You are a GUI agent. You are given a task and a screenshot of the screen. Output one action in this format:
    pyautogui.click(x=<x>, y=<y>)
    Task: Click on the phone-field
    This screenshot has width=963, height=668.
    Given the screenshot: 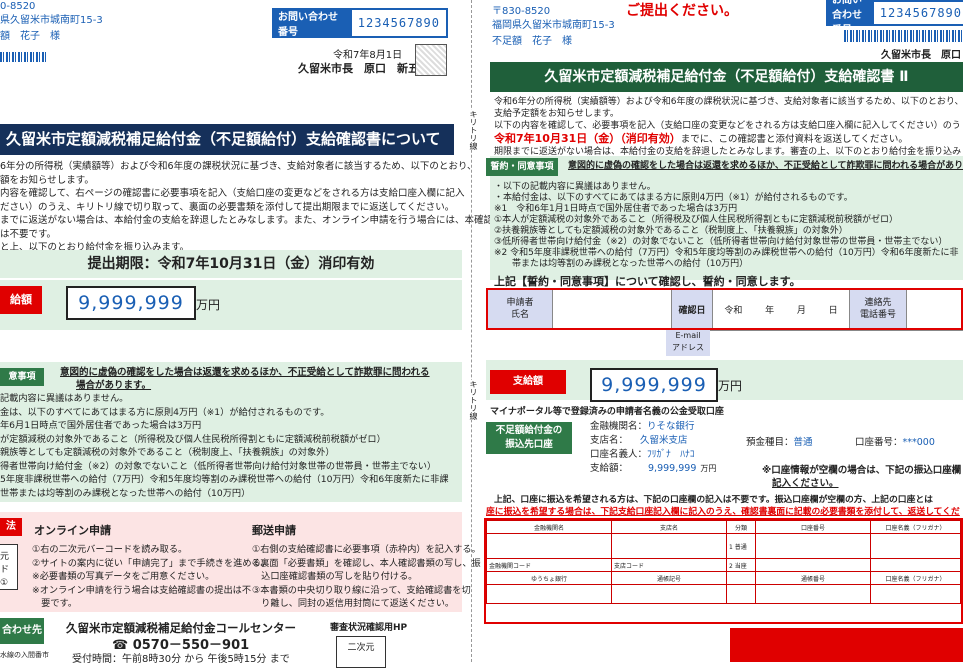 What is the action you would take?
    pyautogui.click(x=933, y=309)
    